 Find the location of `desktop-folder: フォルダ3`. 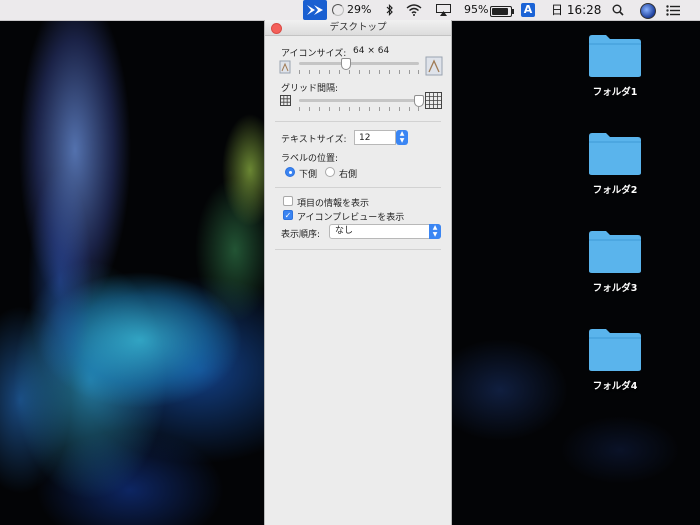

desktop-folder: フォルダ3 is located at coordinates (615, 261).